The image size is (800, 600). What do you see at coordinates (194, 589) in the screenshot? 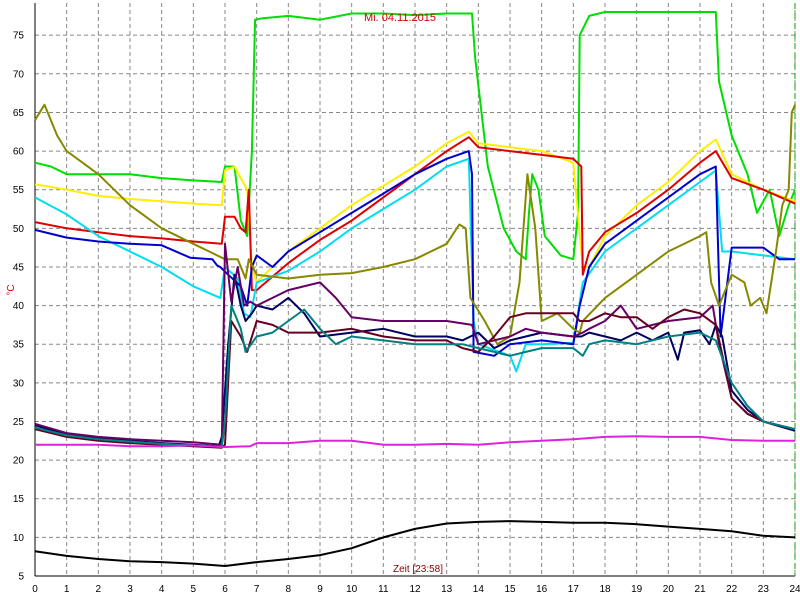
I see `x-tick-label: 5` at bounding box center [194, 589].